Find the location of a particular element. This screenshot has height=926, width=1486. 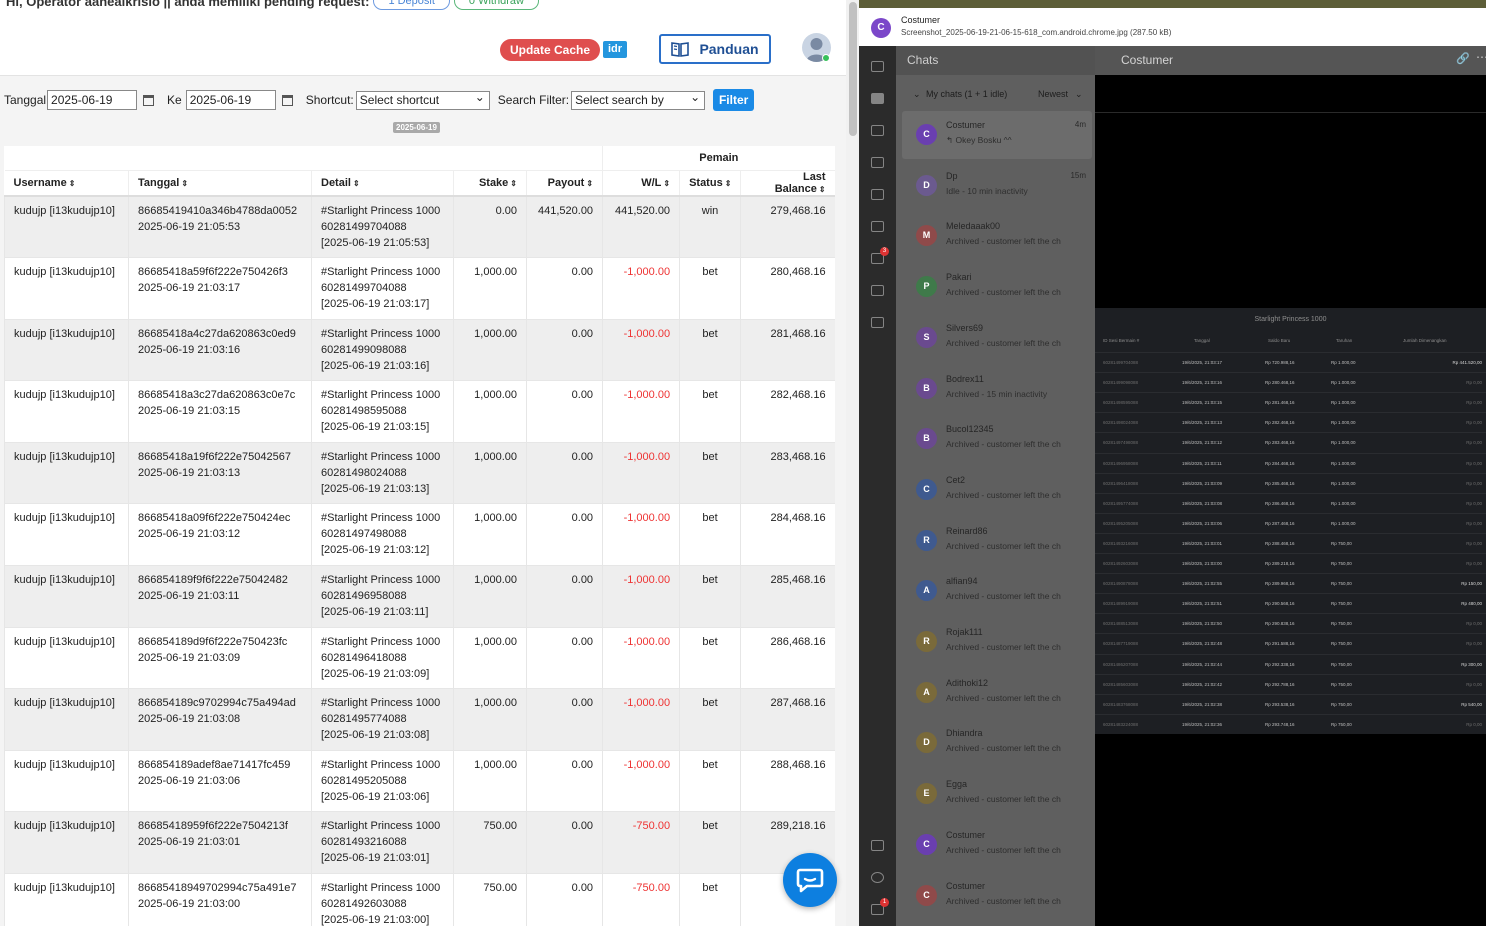

chat-list-item: R Rojak111 Archived - customer left the ch is located at coordinates (997, 642).